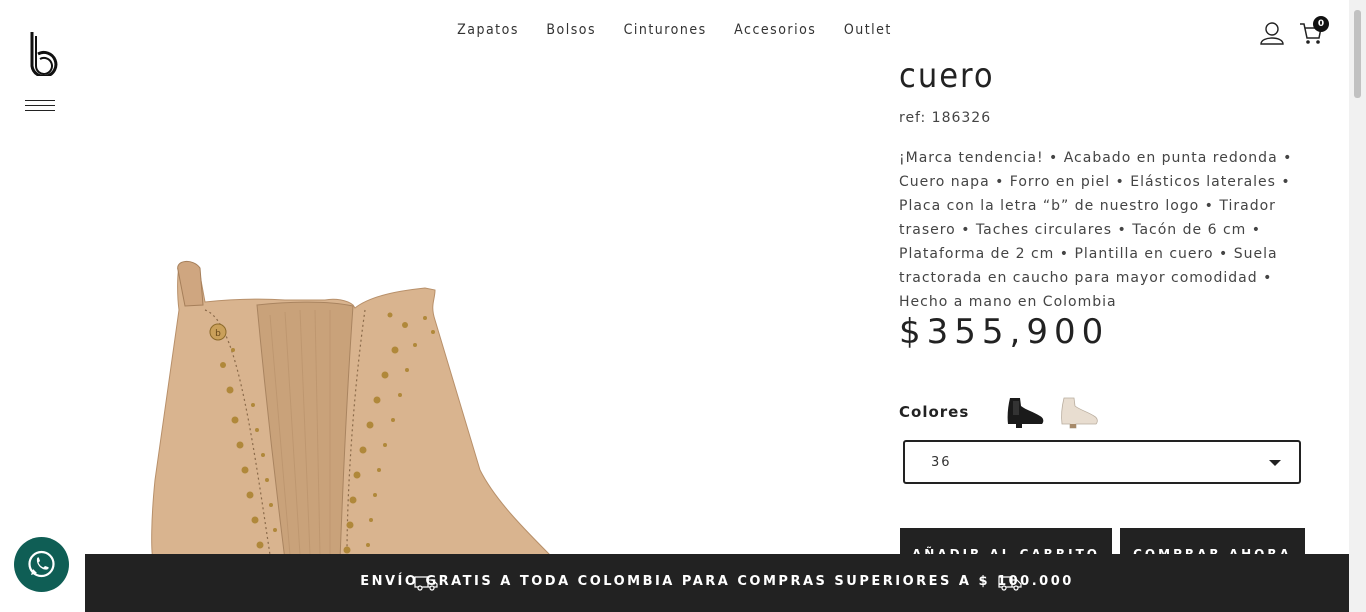  I want to click on nav-item-cinturones: Cinturones, so click(665, 30).